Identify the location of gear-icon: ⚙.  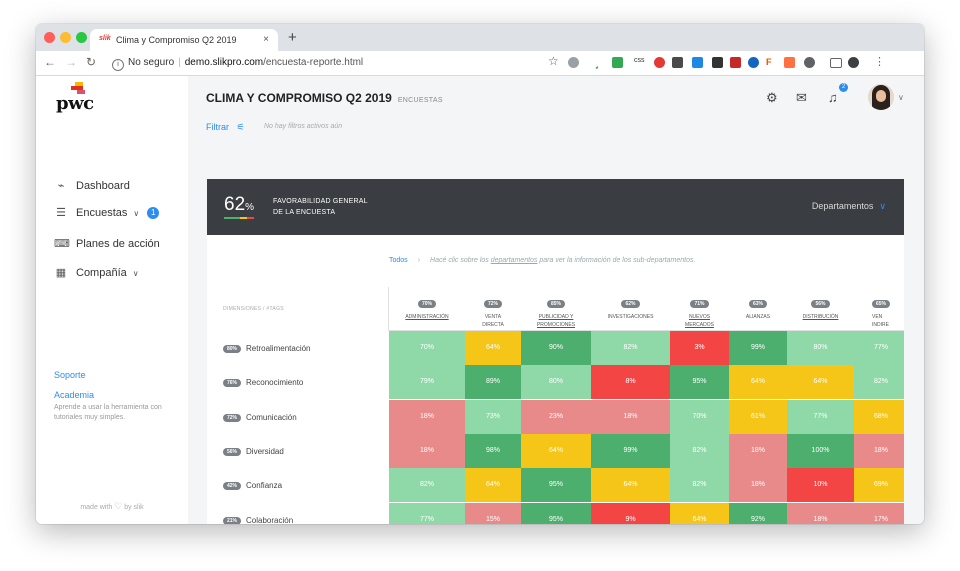
(772, 98).